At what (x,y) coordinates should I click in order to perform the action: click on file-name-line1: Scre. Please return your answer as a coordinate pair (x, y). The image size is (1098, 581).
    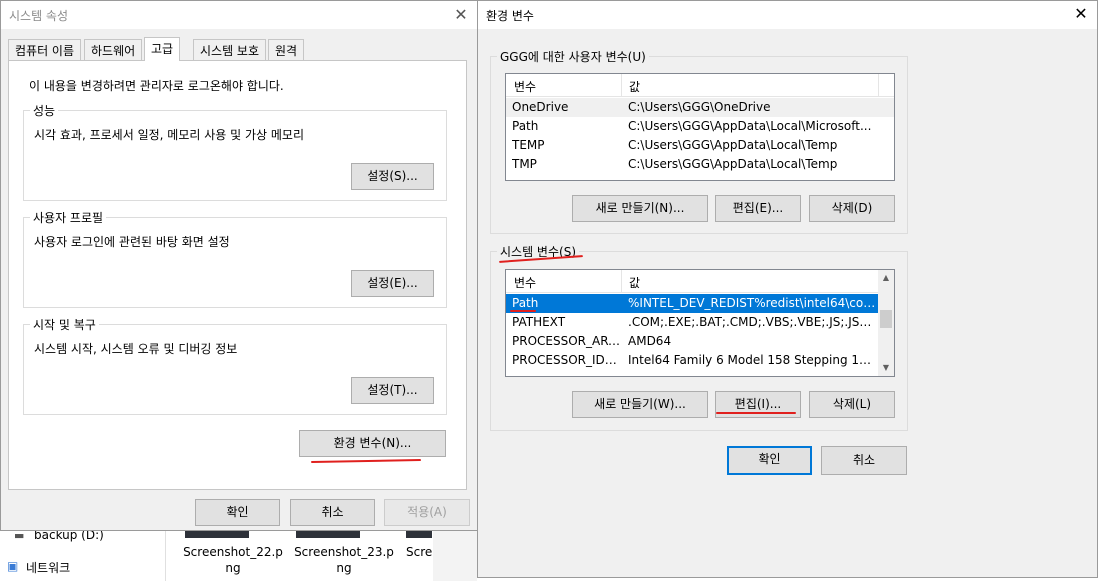
    Looking at the image, I should click on (419, 552).